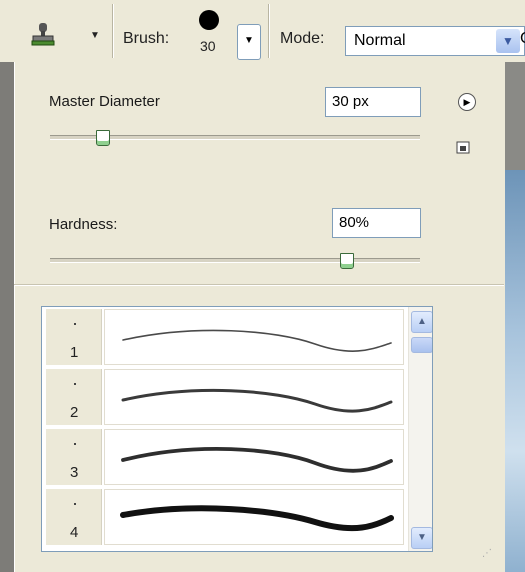  What do you see at coordinates (235, 260) in the screenshot?
I see `hardness-slider` at bounding box center [235, 260].